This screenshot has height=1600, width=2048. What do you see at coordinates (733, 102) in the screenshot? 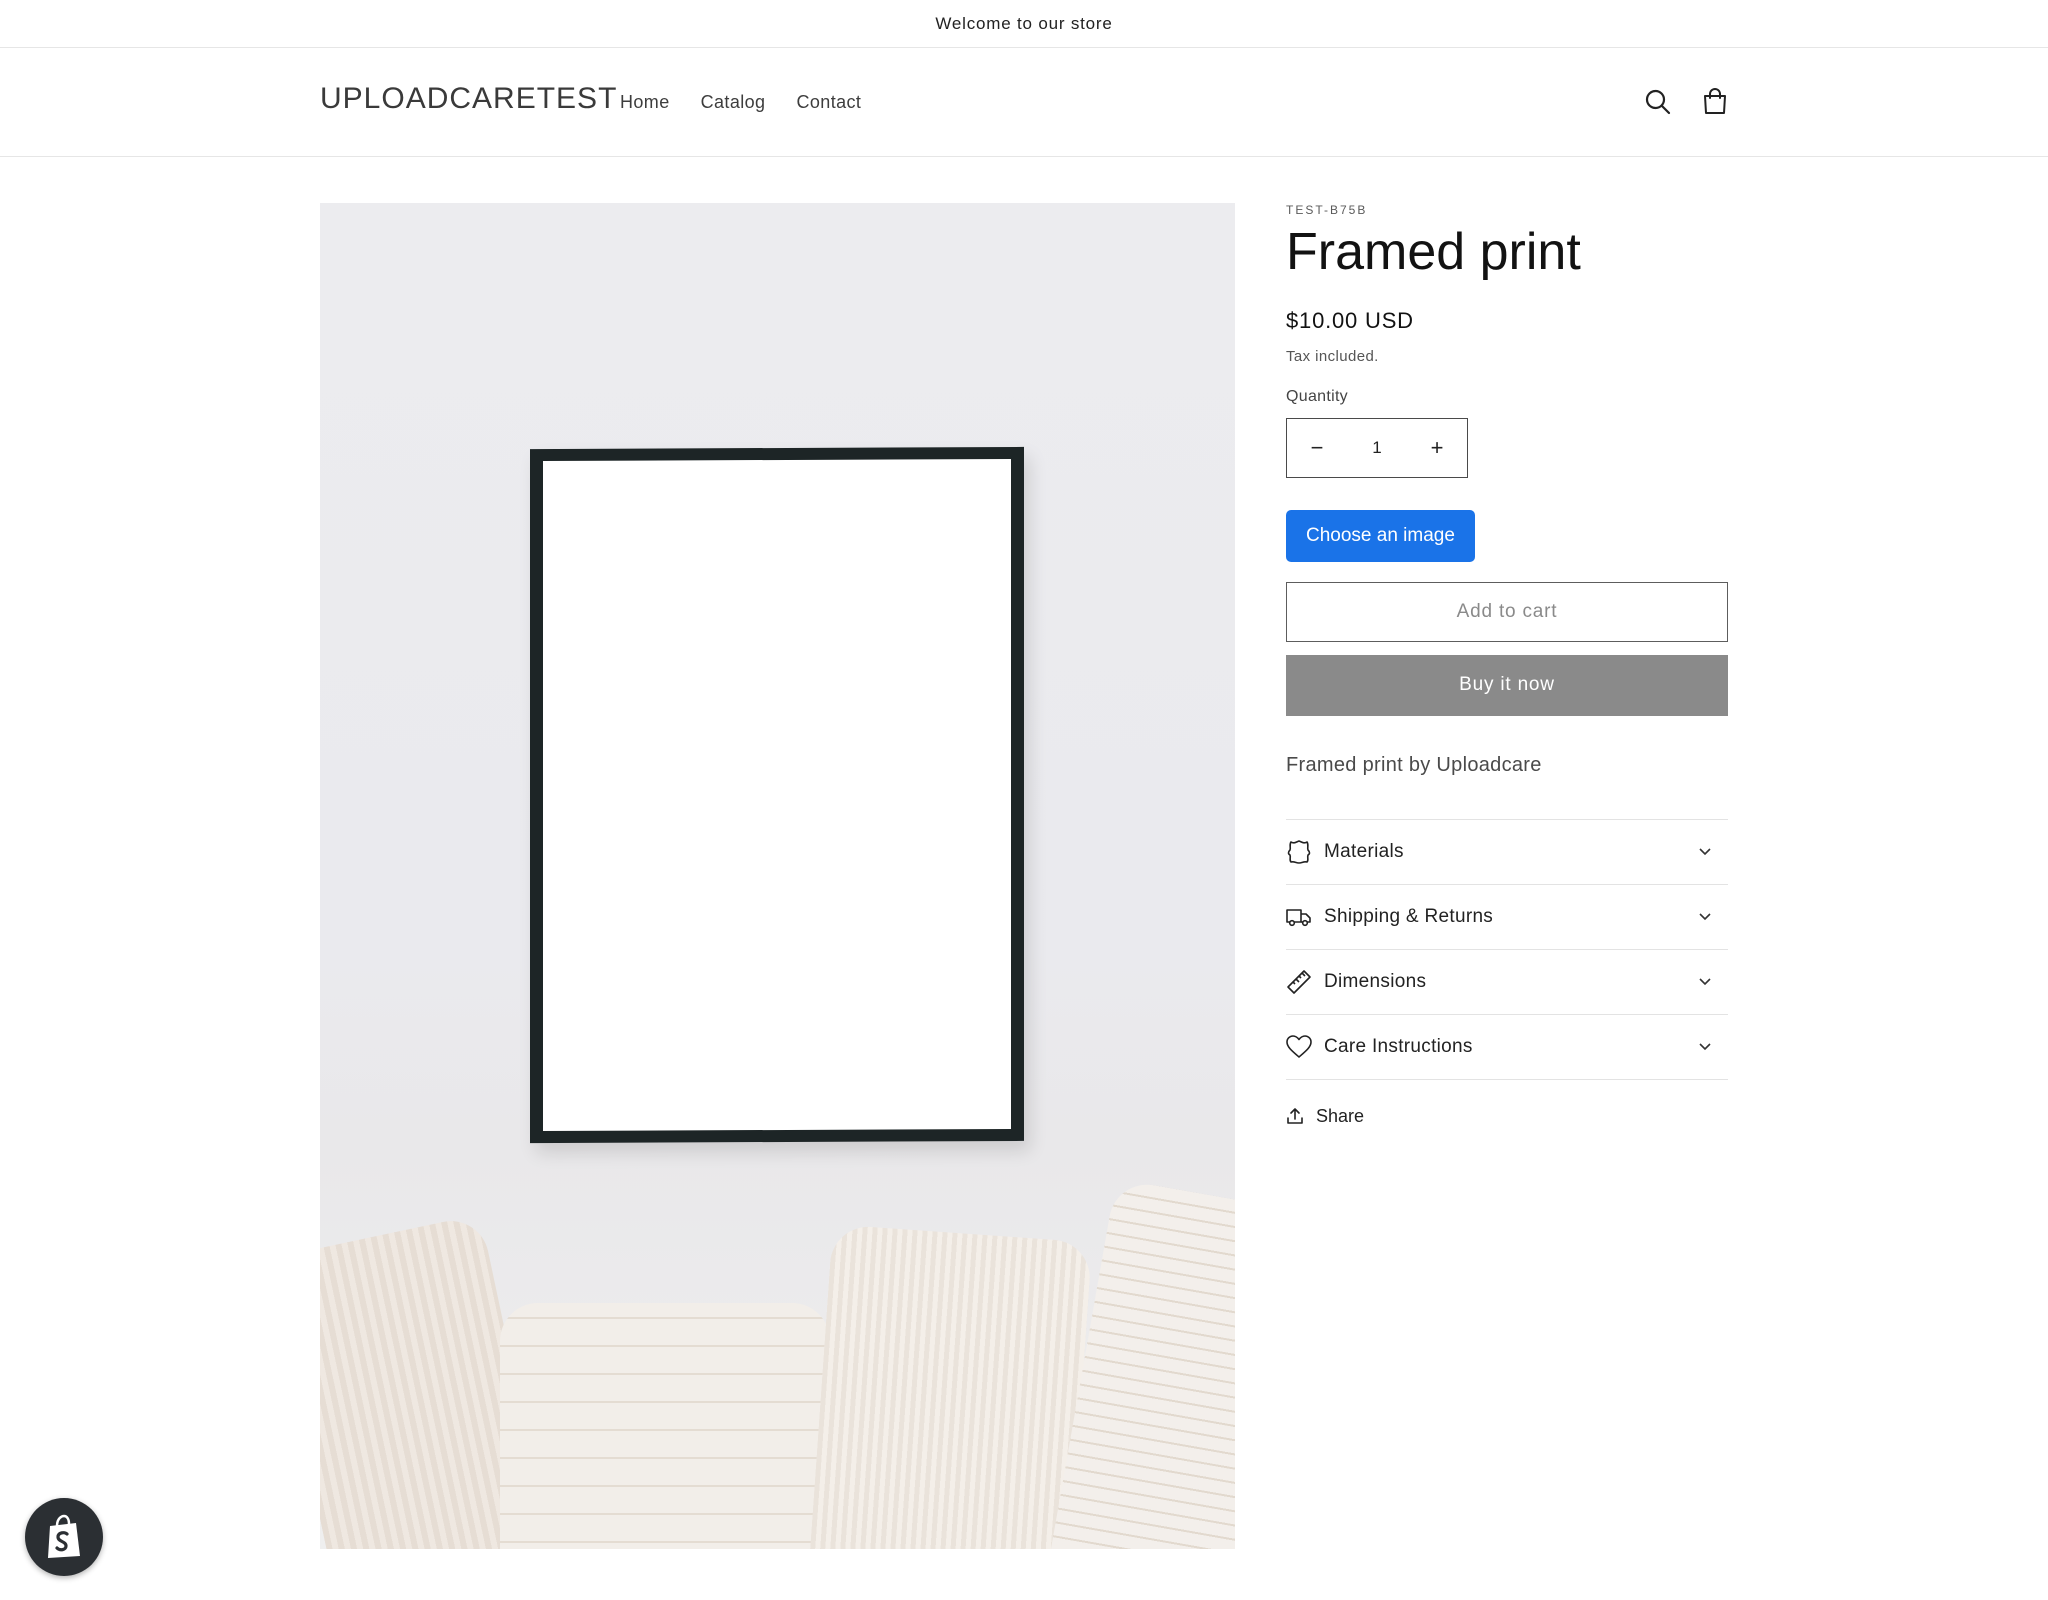
I see `nav-catalog: Catalog` at bounding box center [733, 102].